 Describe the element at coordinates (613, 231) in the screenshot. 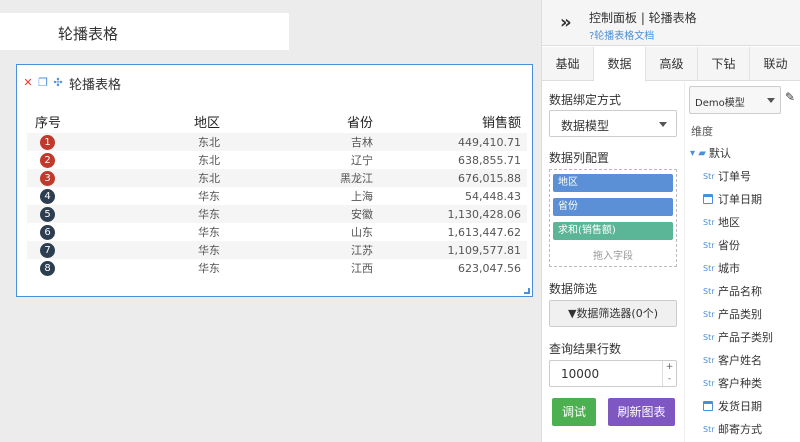

I see `field-chip-sum-sales: 求和(销售额)` at that location.